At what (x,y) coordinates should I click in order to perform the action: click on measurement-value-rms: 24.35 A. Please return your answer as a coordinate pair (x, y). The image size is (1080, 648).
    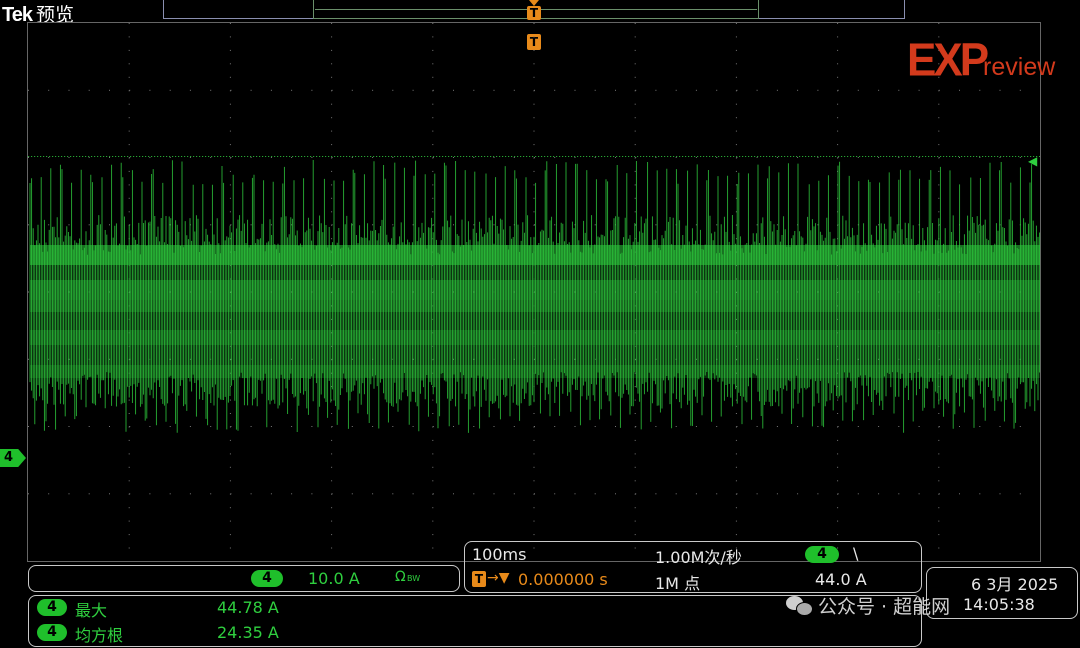
    Looking at the image, I should click on (248, 632).